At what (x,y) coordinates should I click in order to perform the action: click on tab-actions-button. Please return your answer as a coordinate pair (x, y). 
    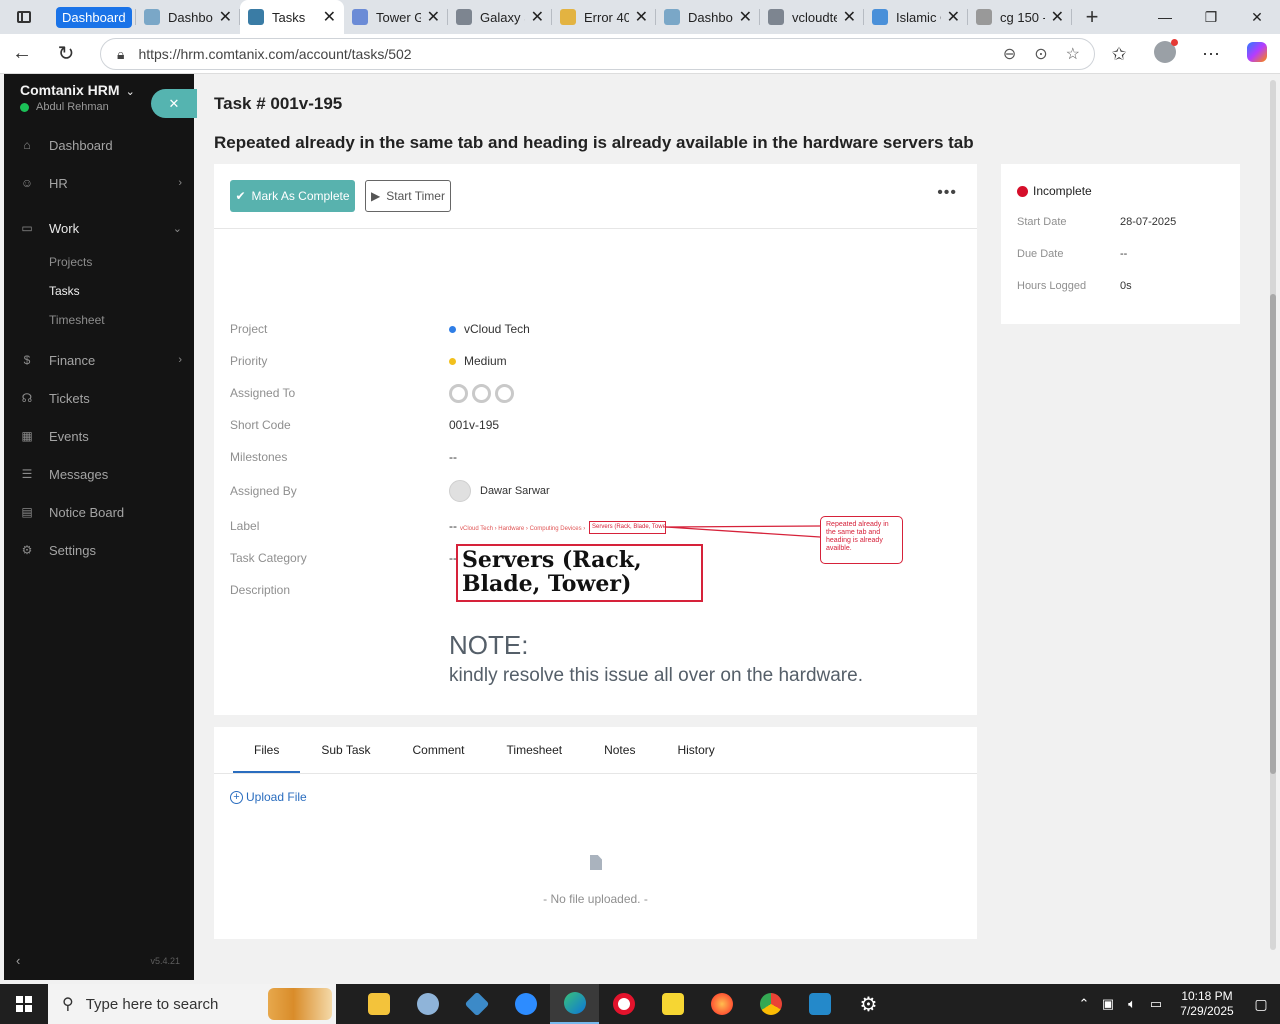
    Looking at the image, I should click on (24, 17).